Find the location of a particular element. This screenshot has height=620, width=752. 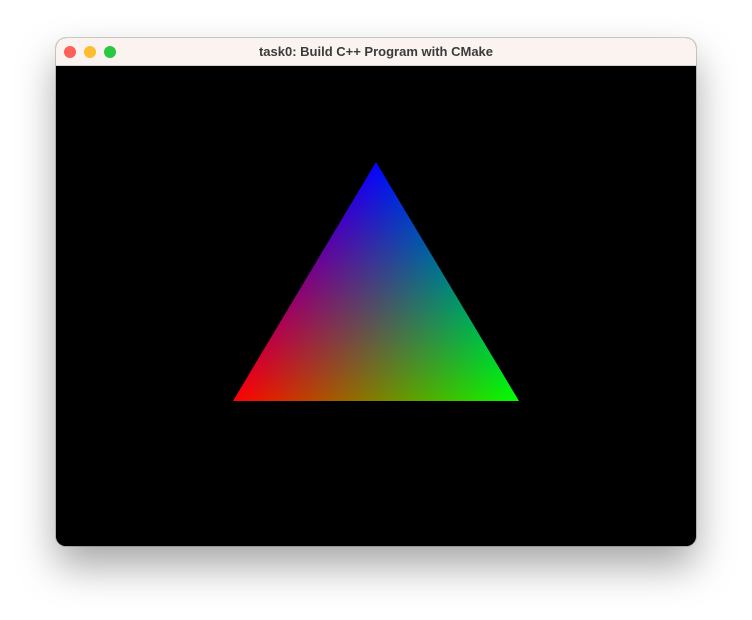

title-bar: task0: Build C++ Program with CMake is located at coordinates (376, 52).